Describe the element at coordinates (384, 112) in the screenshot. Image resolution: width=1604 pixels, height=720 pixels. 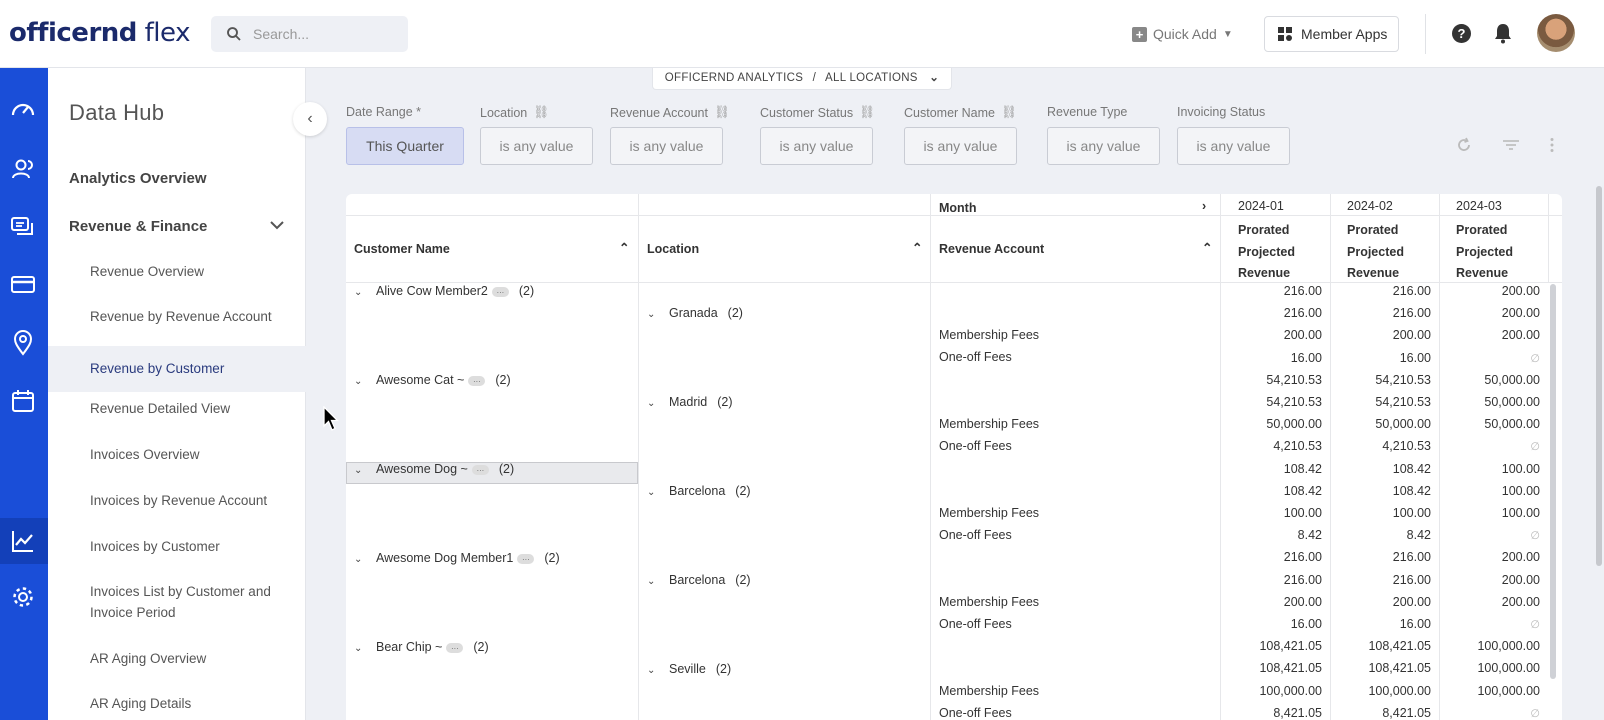
I see `filter-label-date-range: Date Range *` at that location.